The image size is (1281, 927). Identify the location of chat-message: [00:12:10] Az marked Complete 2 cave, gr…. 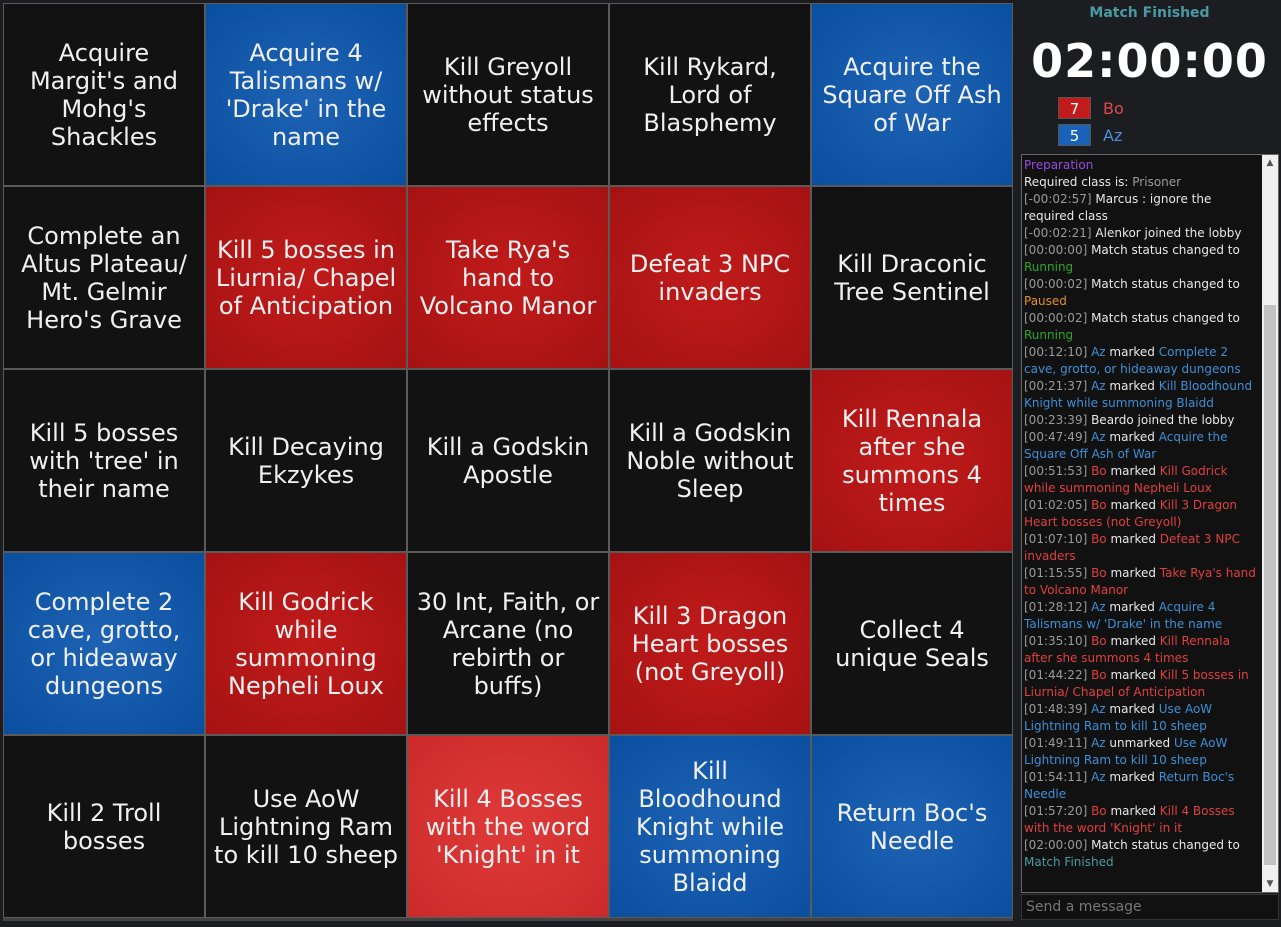
(1143, 361).